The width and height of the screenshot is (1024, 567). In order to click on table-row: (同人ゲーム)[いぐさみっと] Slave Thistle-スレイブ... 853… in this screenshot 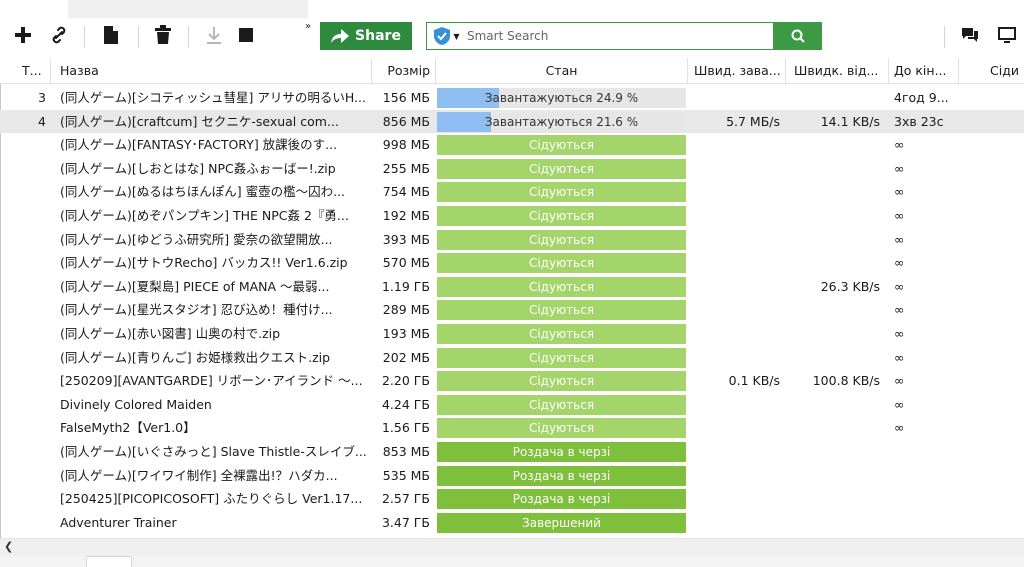, I will do `click(512, 452)`.